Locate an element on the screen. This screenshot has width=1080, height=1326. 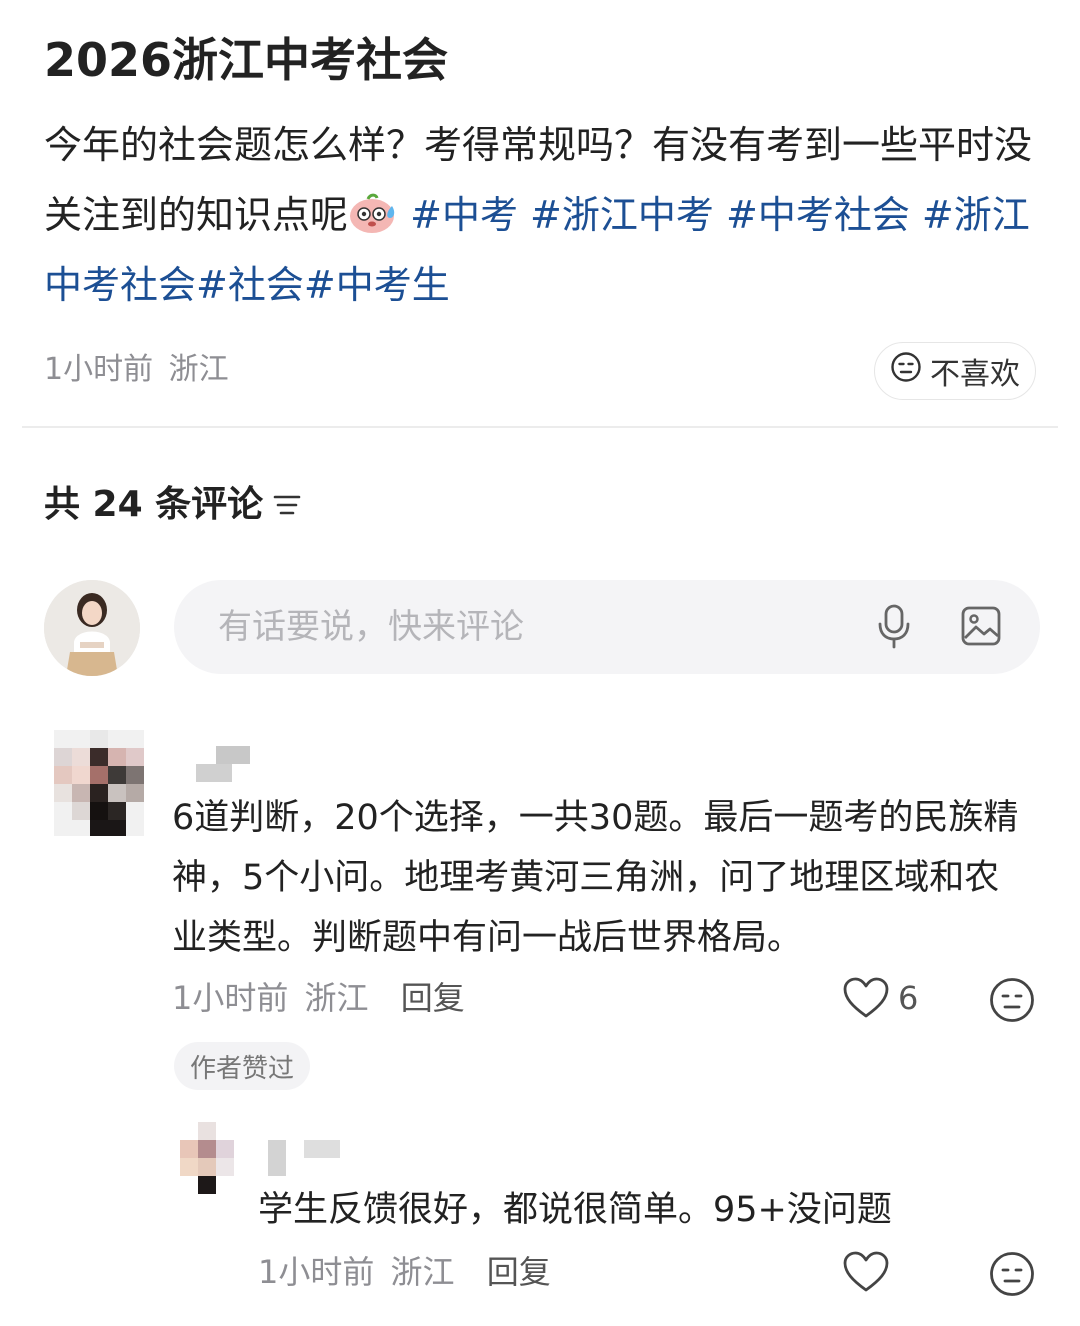
hashtag-link: #社会 is located at coordinates (250, 285).